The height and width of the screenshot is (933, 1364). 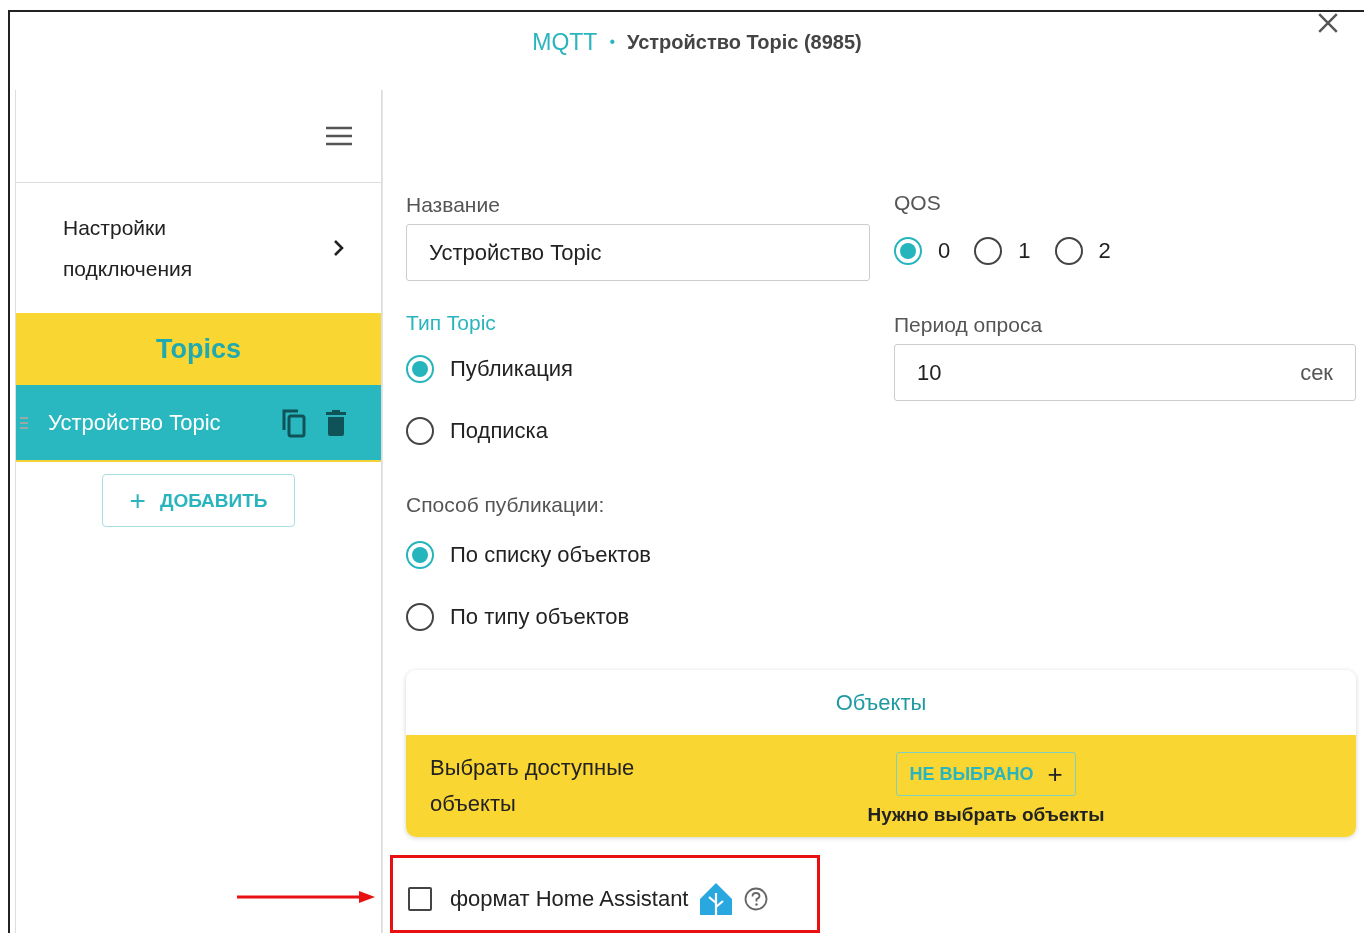 What do you see at coordinates (986, 774) in the screenshot?
I see `select-objects-button: НЕ ВЫБРАНО +` at bounding box center [986, 774].